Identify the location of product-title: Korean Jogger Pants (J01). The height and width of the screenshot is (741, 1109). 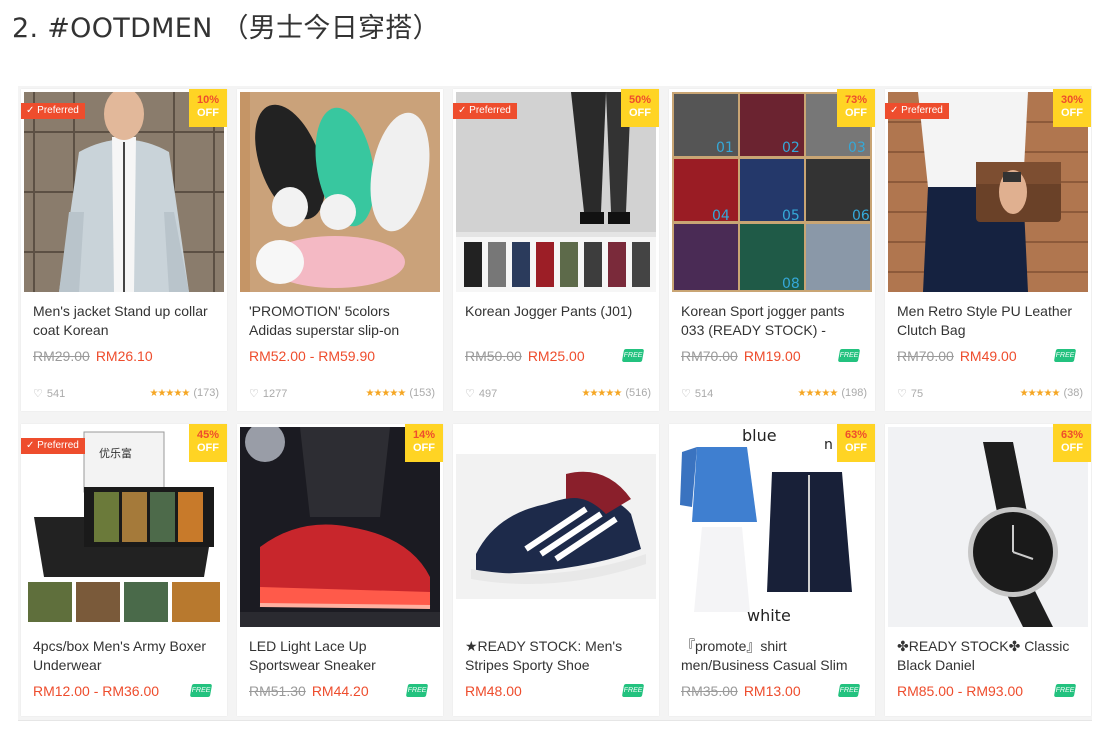
(558, 321).